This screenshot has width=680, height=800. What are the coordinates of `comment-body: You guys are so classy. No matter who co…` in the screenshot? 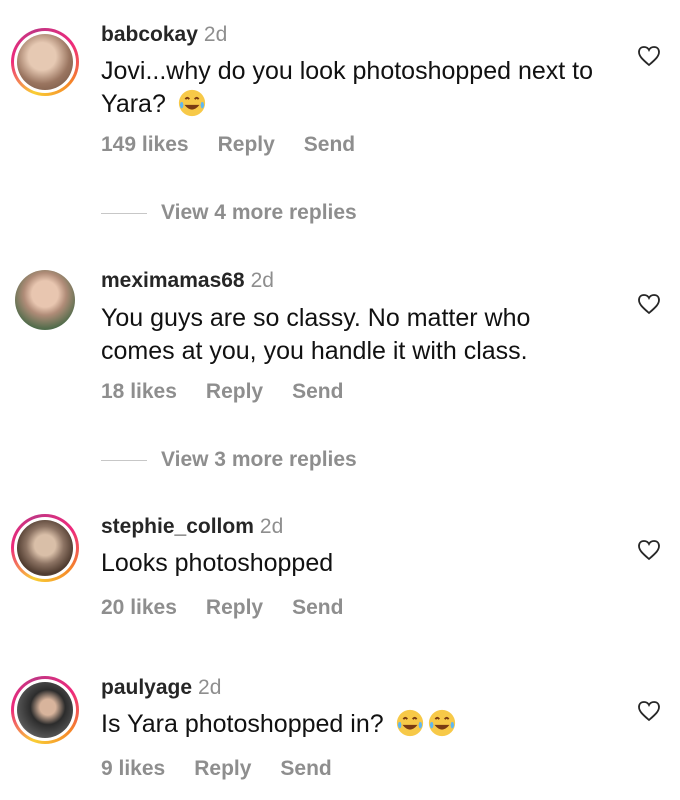 It's located at (316, 334).